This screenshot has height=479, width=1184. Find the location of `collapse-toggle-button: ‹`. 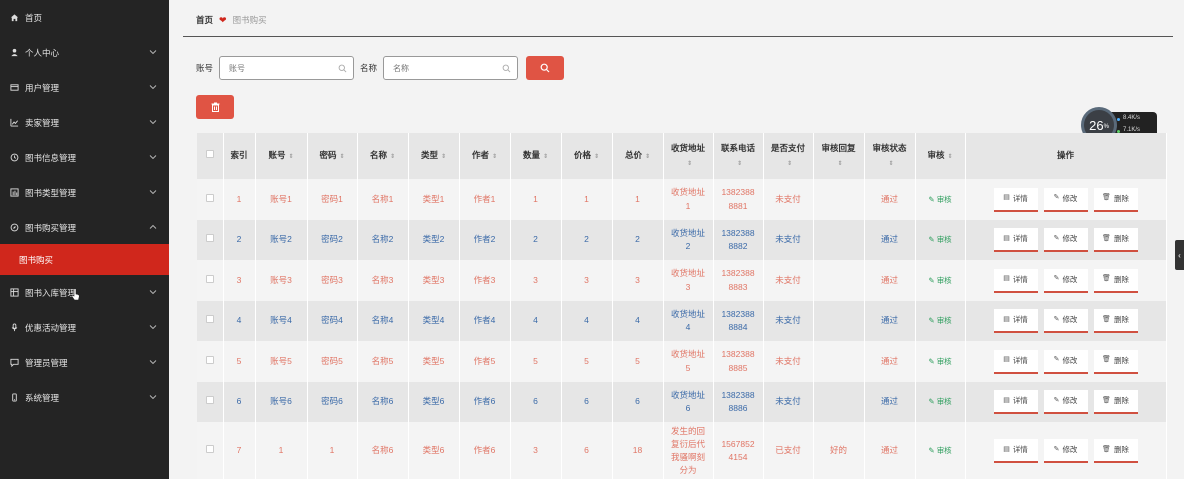

collapse-toggle-button: ‹ is located at coordinates (1179, 255).